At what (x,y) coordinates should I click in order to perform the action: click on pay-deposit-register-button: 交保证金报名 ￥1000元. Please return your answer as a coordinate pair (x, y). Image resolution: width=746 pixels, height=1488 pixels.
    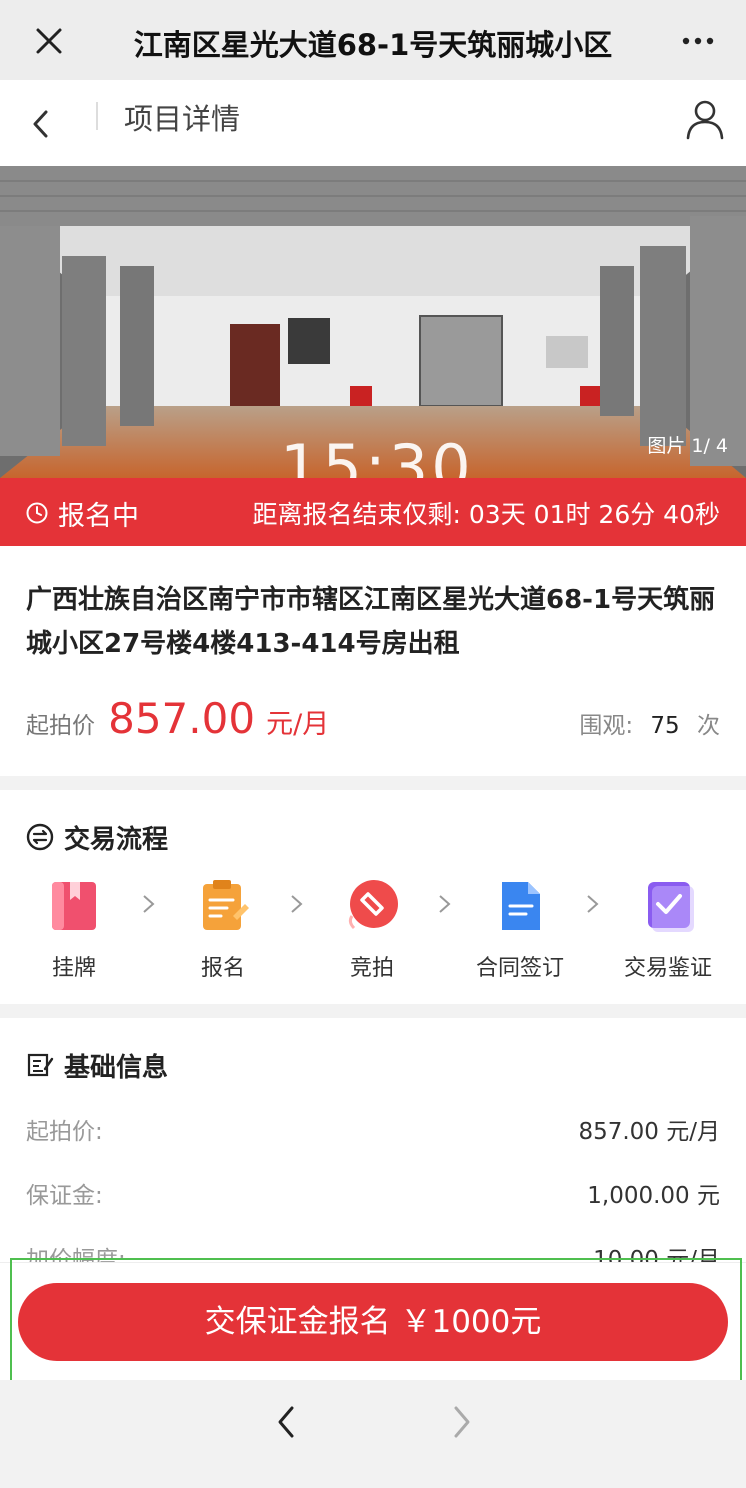
    Looking at the image, I should click on (373, 1322).